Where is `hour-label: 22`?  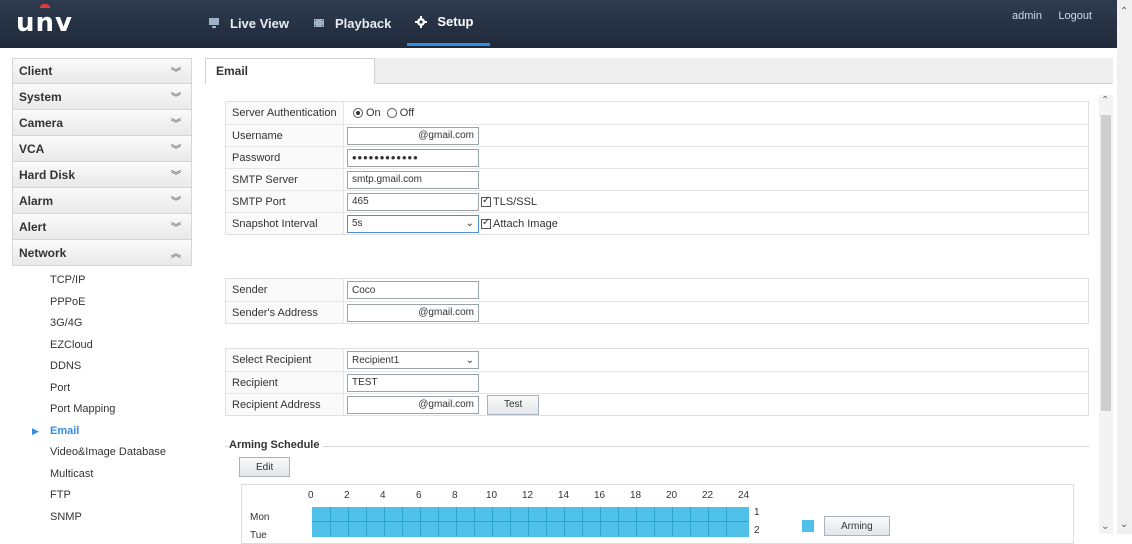
hour-label: 22 is located at coordinates (708, 495).